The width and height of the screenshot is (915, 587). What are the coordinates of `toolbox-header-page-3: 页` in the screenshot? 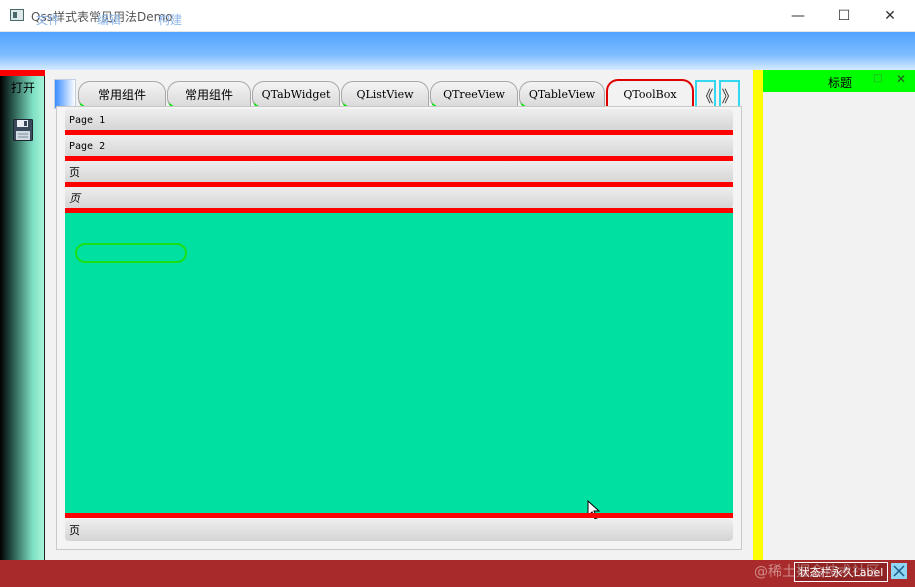 It's located at (399, 172).